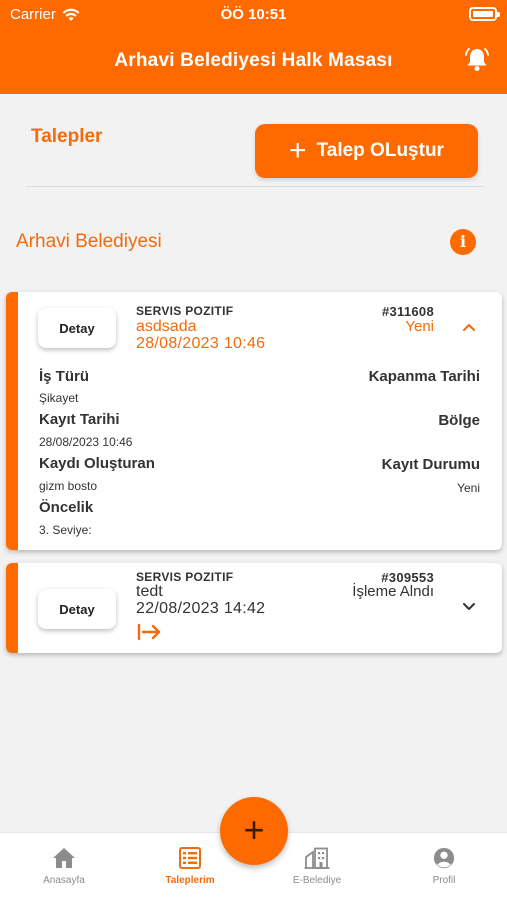  I want to click on tab-label: E-Belediye, so click(317, 880).